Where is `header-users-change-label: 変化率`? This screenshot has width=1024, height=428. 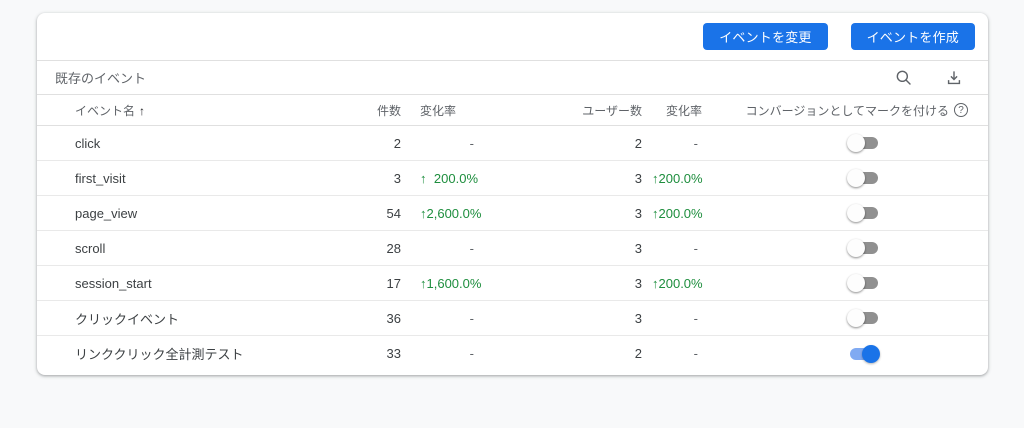
header-users-change-label: 変化率 is located at coordinates (683, 110).